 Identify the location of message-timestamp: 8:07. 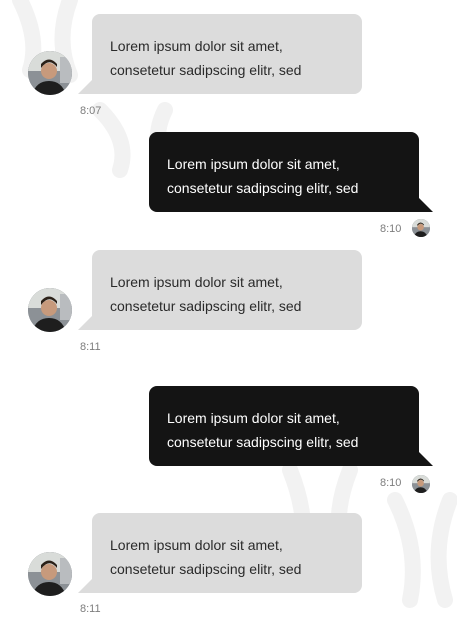
(91, 111).